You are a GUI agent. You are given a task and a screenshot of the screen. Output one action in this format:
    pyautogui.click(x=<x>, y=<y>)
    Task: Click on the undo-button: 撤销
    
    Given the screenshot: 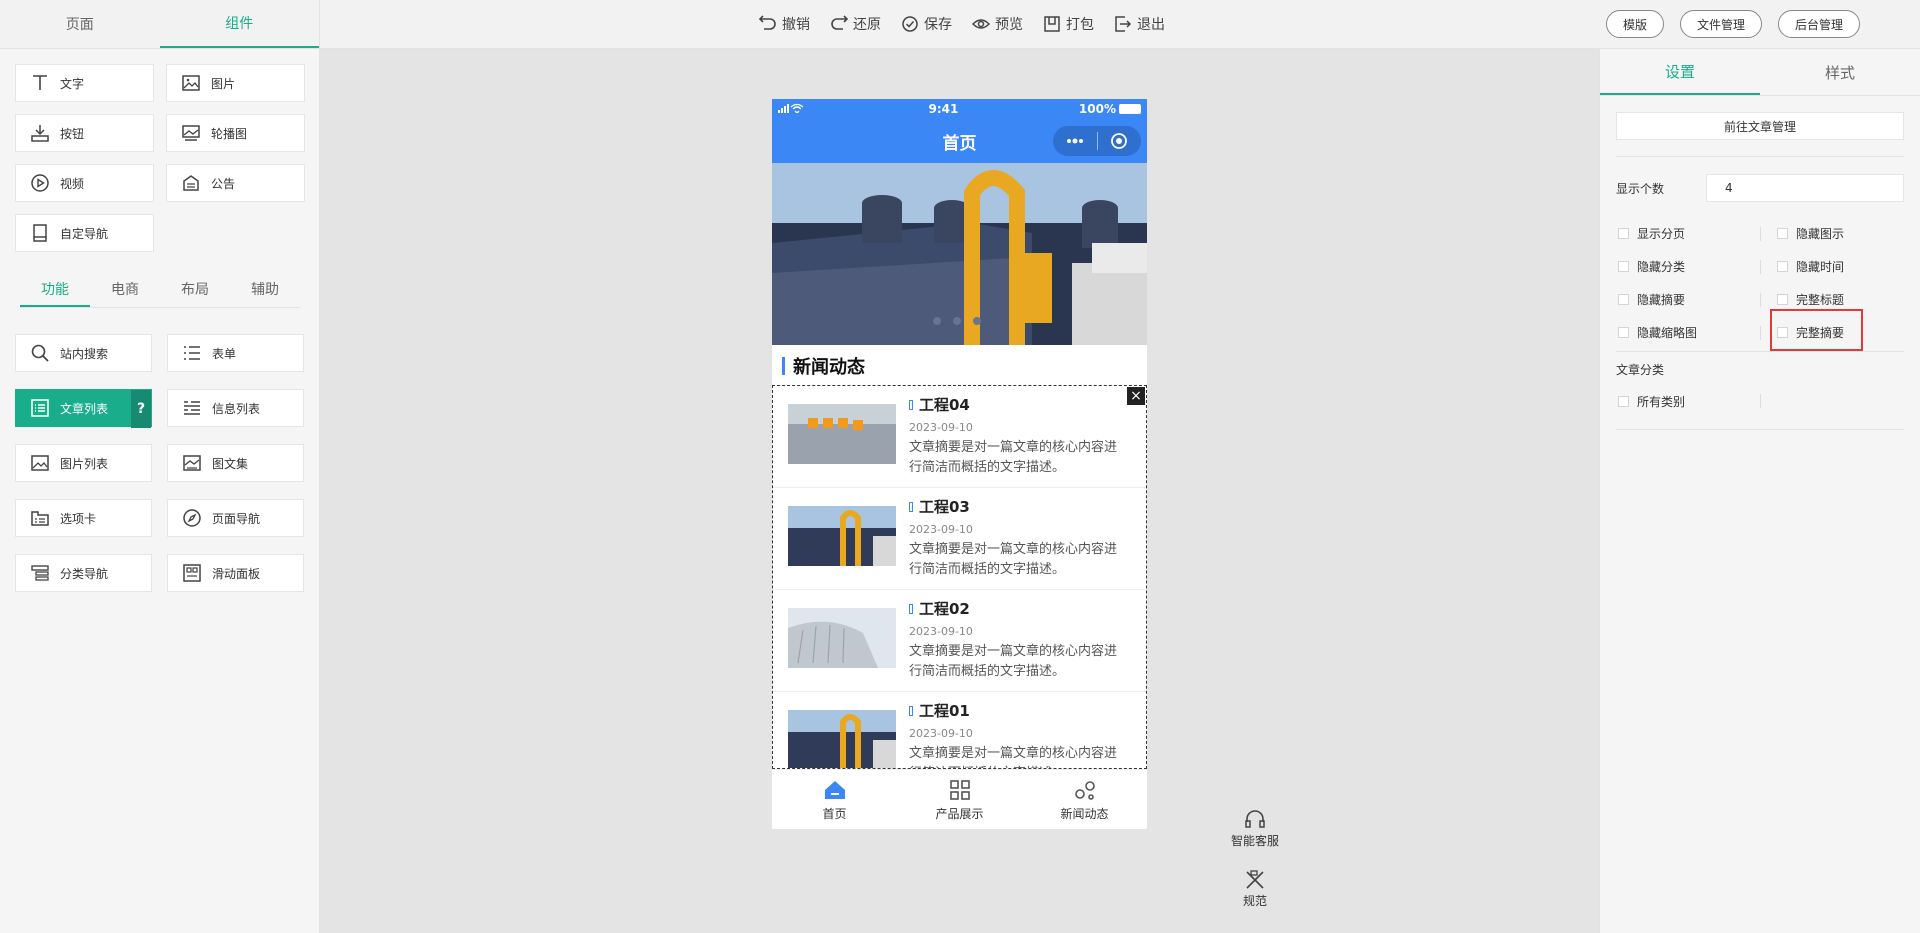 What is the action you would take?
    pyautogui.click(x=784, y=24)
    